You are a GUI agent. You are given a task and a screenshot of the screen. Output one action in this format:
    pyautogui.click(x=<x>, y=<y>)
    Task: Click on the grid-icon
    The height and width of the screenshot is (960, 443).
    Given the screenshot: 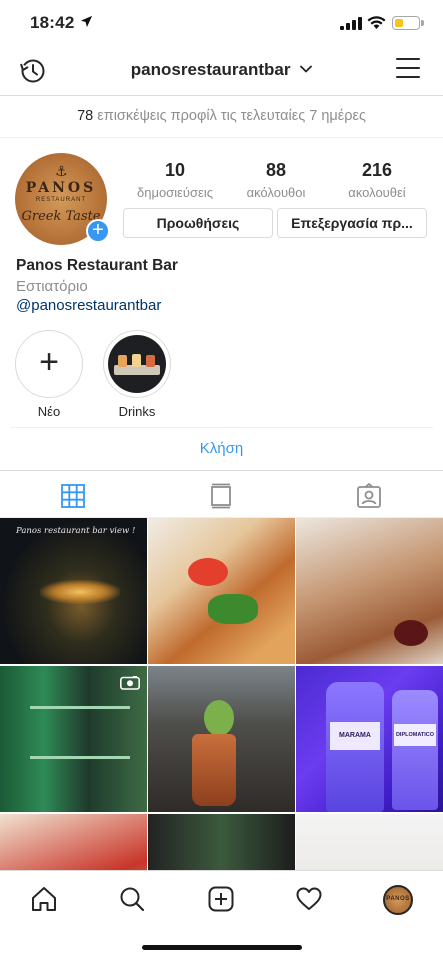 What is the action you would take?
    pyautogui.click(x=73, y=496)
    